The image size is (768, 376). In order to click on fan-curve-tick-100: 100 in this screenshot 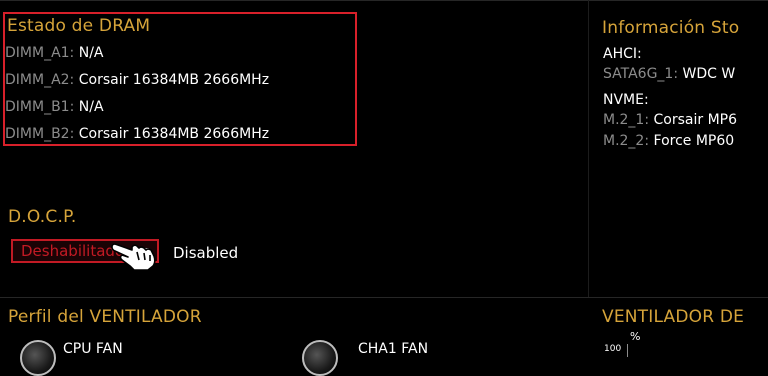, I will do `click(613, 349)`.